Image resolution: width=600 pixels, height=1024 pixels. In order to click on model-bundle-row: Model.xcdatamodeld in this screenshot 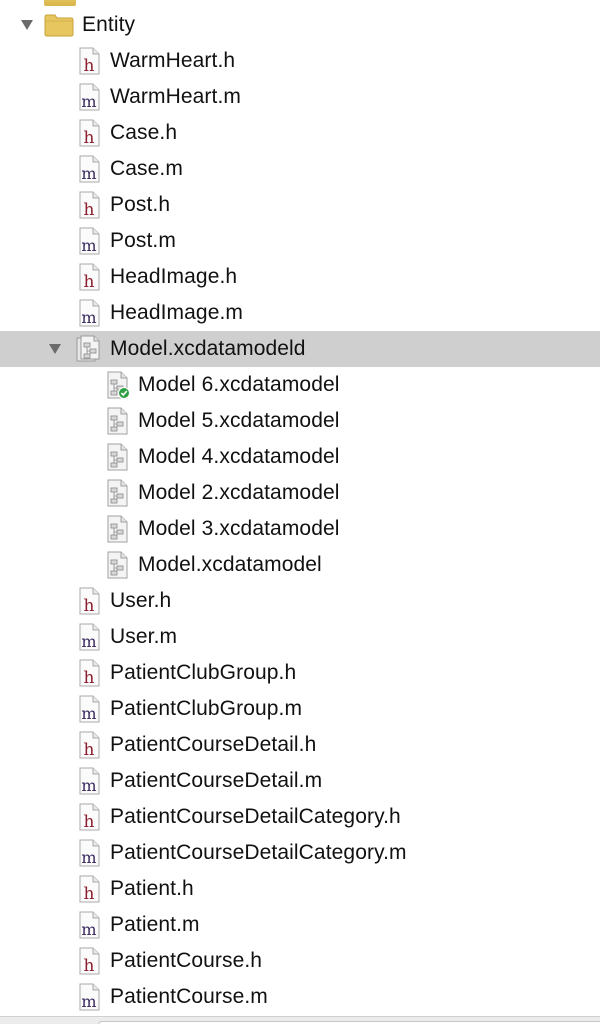, I will do `click(300, 349)`.